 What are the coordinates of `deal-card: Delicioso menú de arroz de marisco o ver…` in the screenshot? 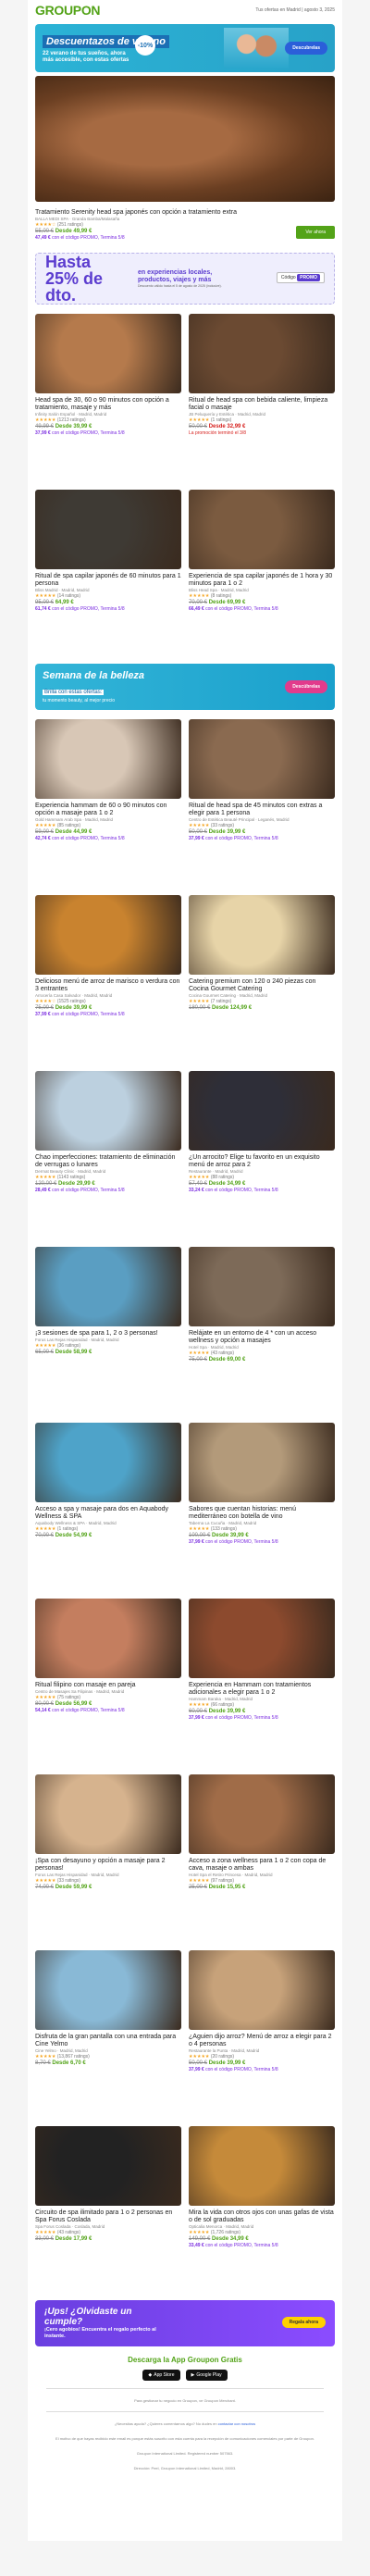 It's located at (108, 977).